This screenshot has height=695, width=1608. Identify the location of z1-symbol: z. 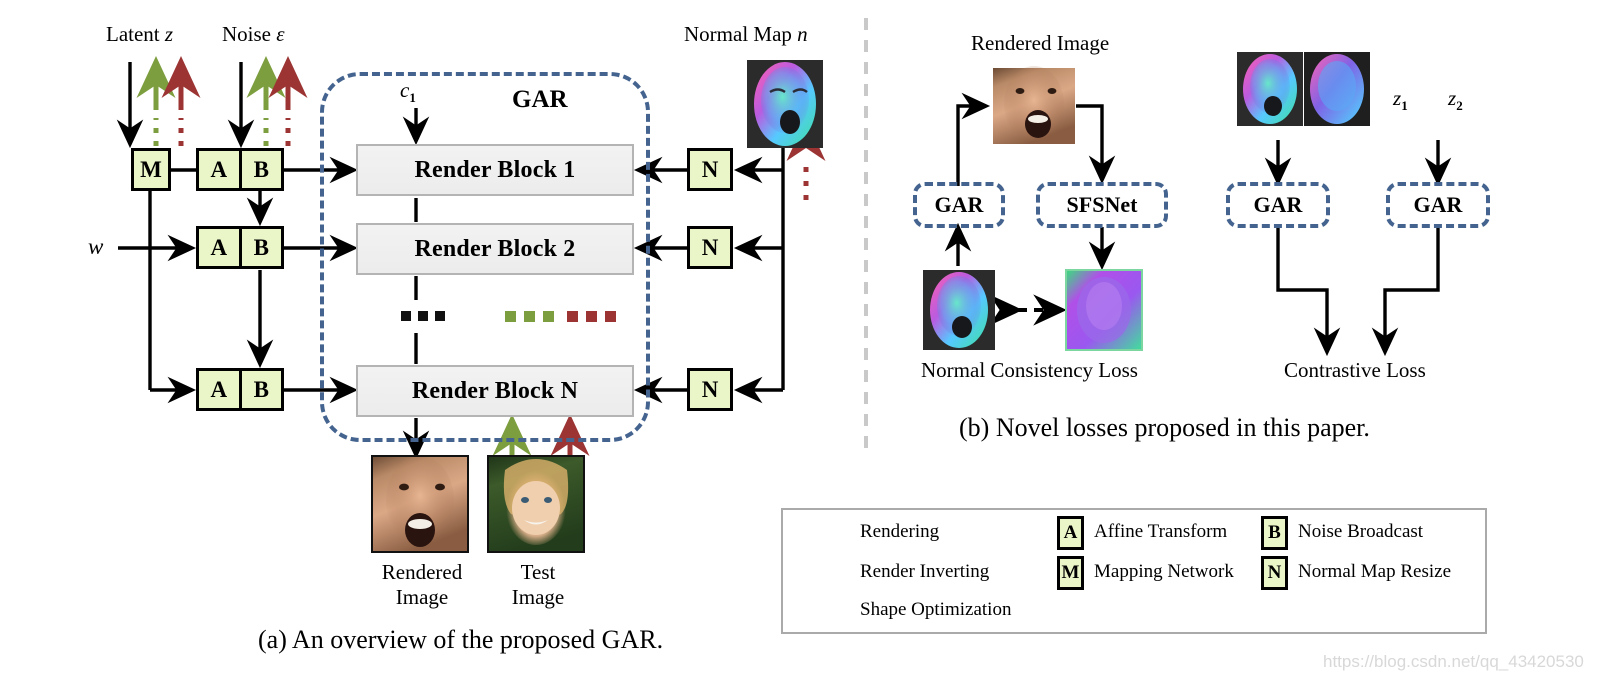
(1397, 98).